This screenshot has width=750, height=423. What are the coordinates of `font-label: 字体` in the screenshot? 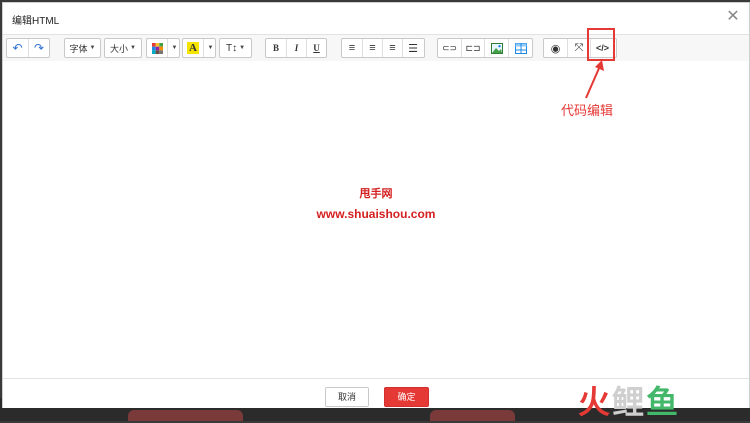 It's located at (78, 48).